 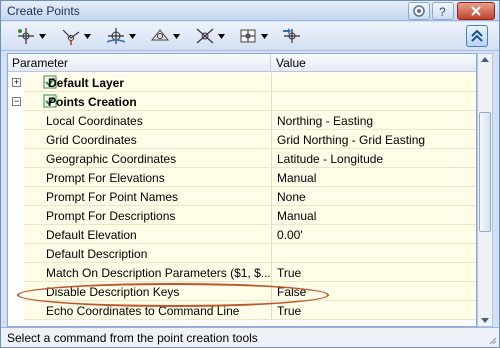 What do you see at coordinates (485, 320) in the screenshot?
I see `scroll-down-icon` at bounding box center [485, 320].